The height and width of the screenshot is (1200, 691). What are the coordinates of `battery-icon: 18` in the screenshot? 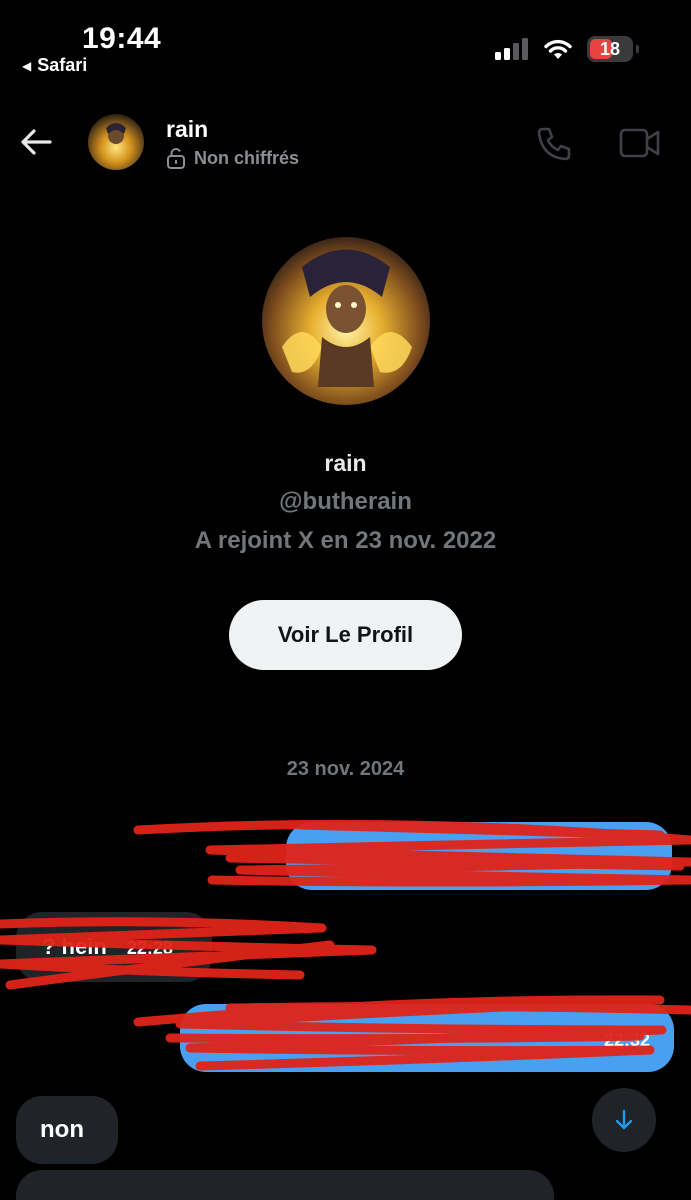 It's located at (613, 49).